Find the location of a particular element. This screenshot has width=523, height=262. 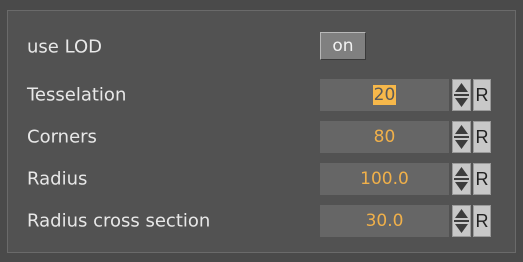

radius-cross-section-row: Radius cross section 30.0 R is located at coordinates (261, 221).